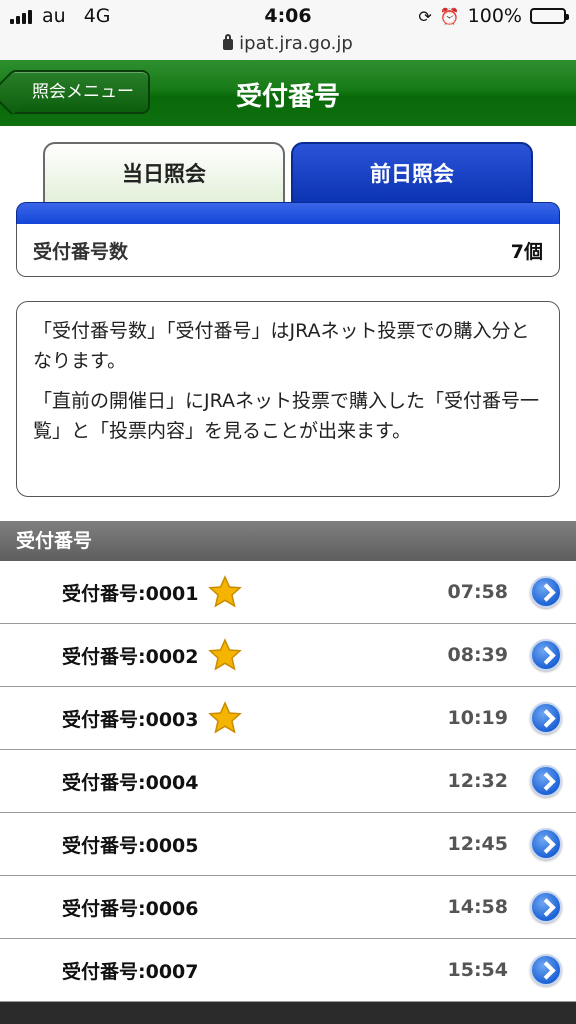 This screenshot has width=576, height=1024. What do you see at coordinates (288, 541) in the screenshot?
I see `section-header: 受付番号` at bounding box center [288, 541].